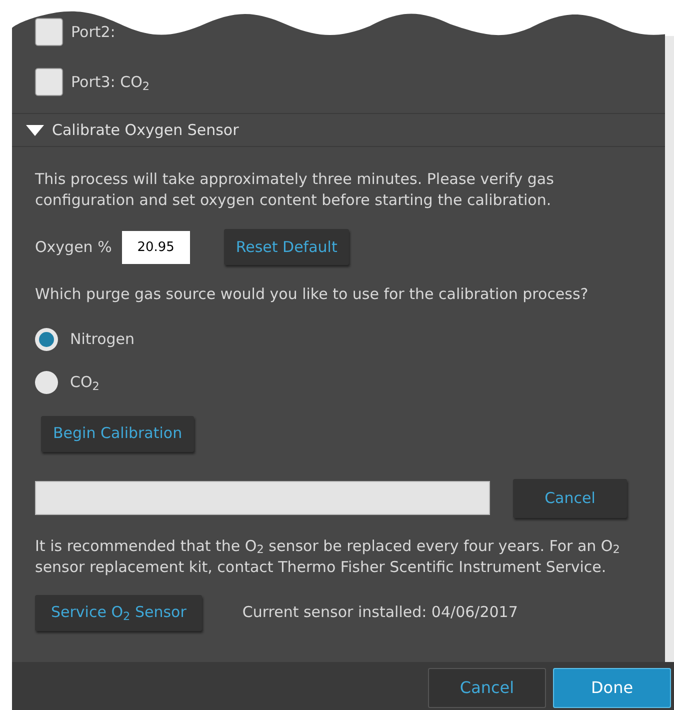 This screenshot has width=674, height=710. I want to click on radio-label: Nitrogen, so click(102, 339).